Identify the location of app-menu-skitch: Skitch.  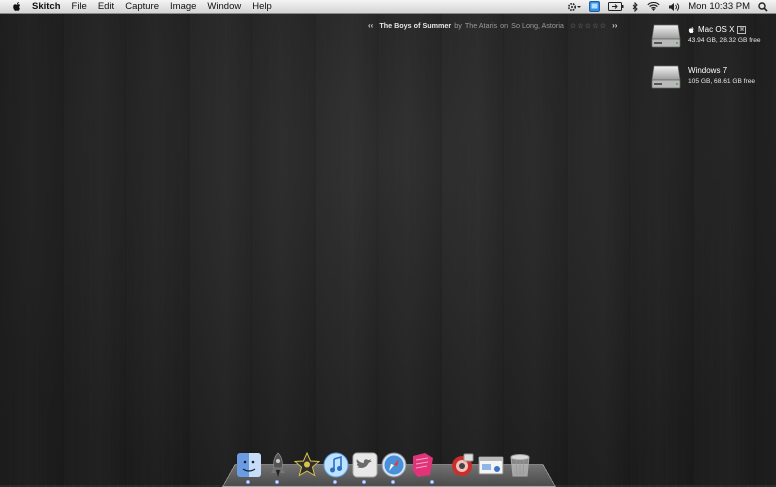
(46, 6).